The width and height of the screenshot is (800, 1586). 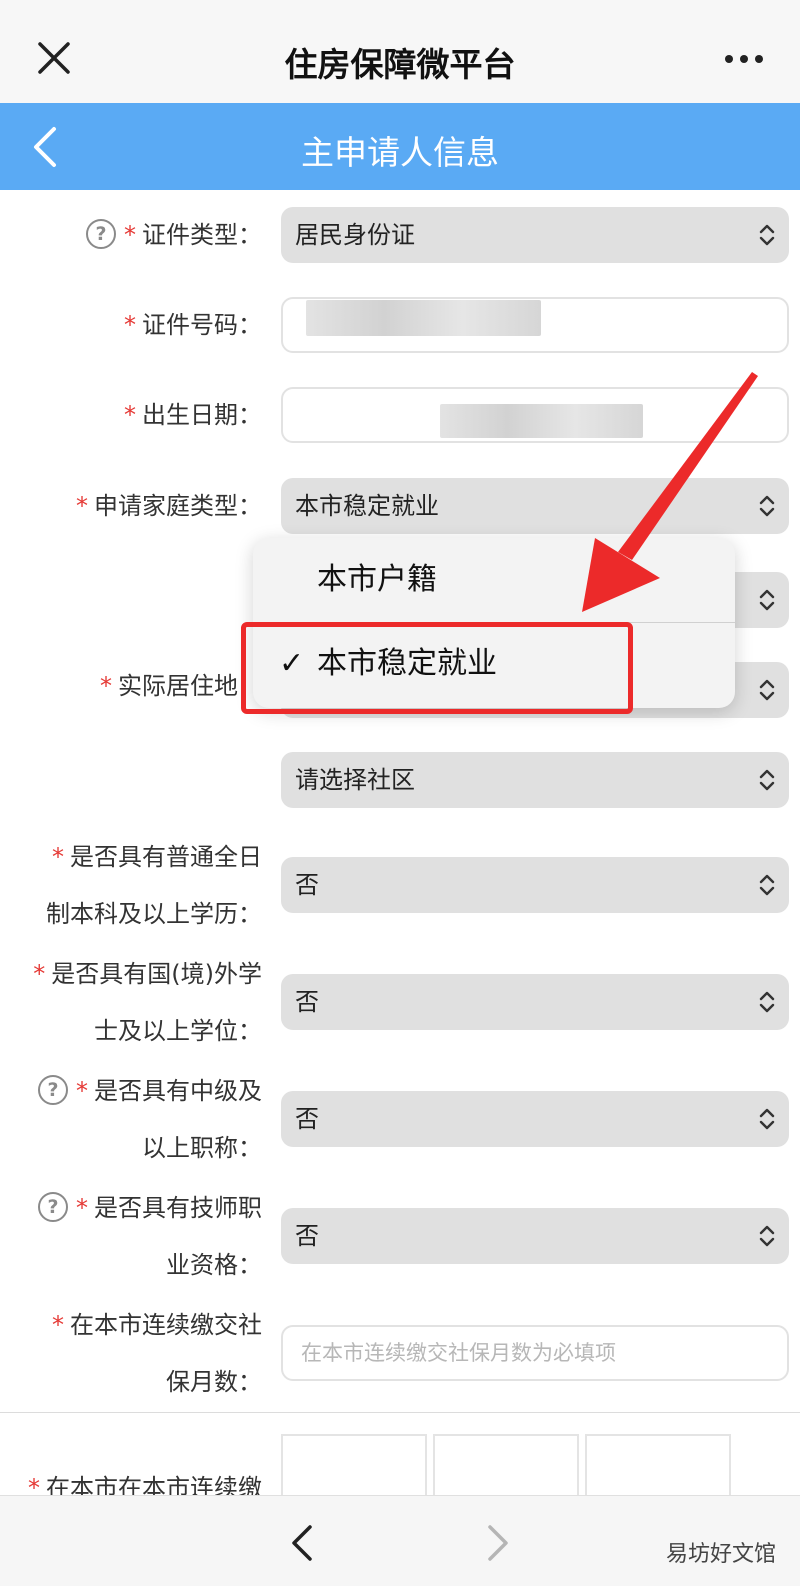 What do you see at coordinates (150, 1237) in the screenshot?
I see `technician-label: ? * 是否具有技师职 业资格：` at bounding box center [150, 1237].